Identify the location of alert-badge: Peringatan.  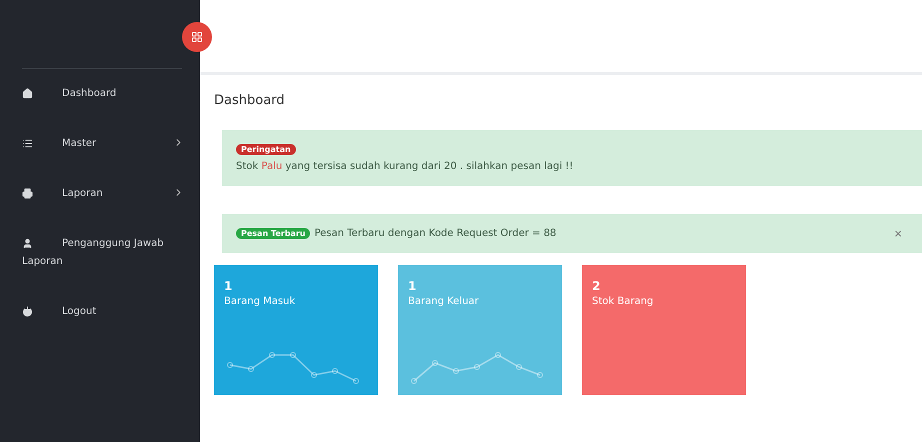
(266, 149).